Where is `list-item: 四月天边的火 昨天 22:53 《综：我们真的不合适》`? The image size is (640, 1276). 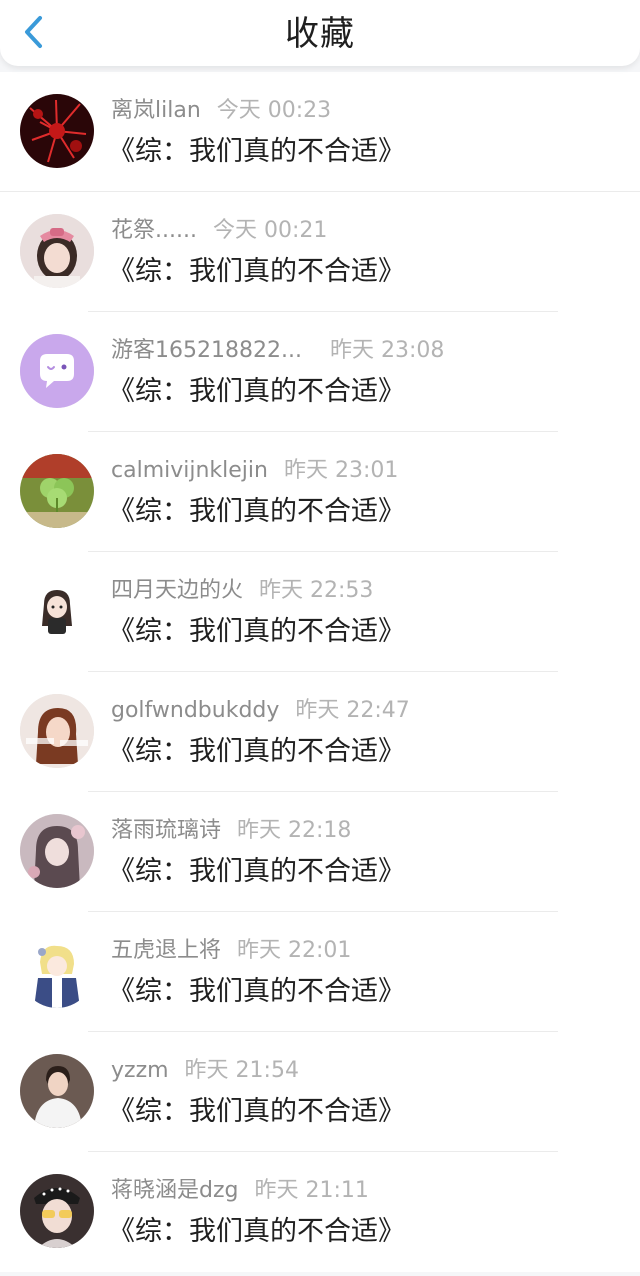 list-item: 四月天边的火 昨天 22:53 《综：我们真的不合适》 is located at coordinates (320, 612).